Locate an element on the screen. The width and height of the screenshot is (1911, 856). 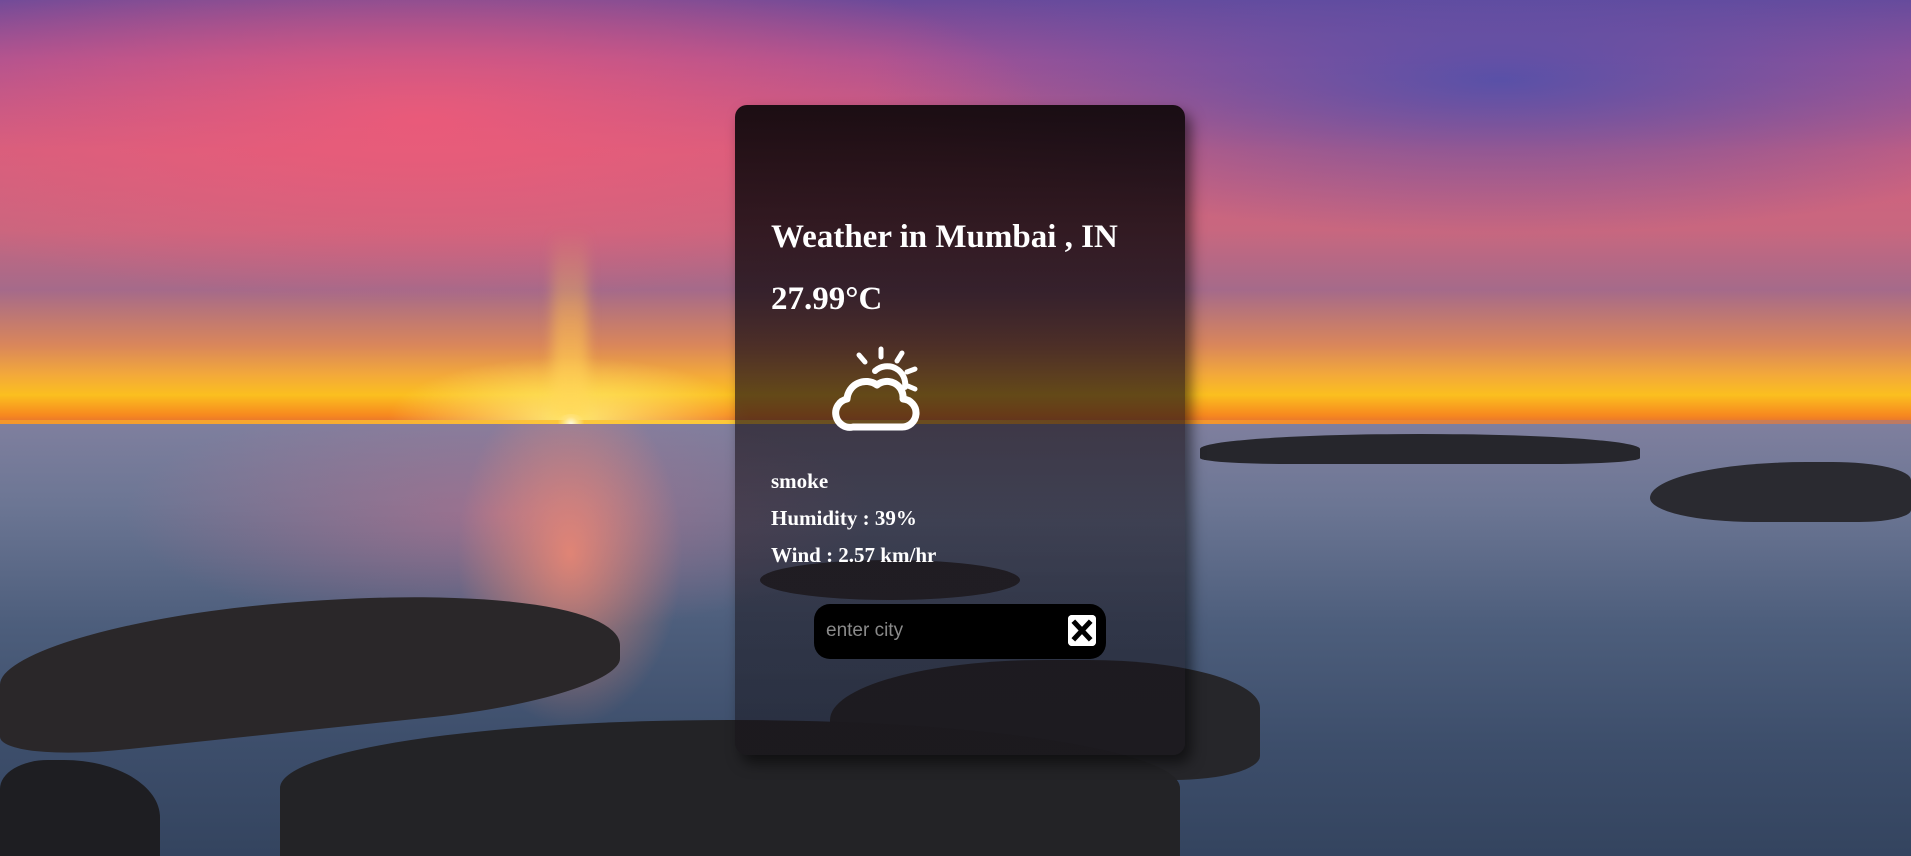
search-bar is located at coordinates (960, 631).